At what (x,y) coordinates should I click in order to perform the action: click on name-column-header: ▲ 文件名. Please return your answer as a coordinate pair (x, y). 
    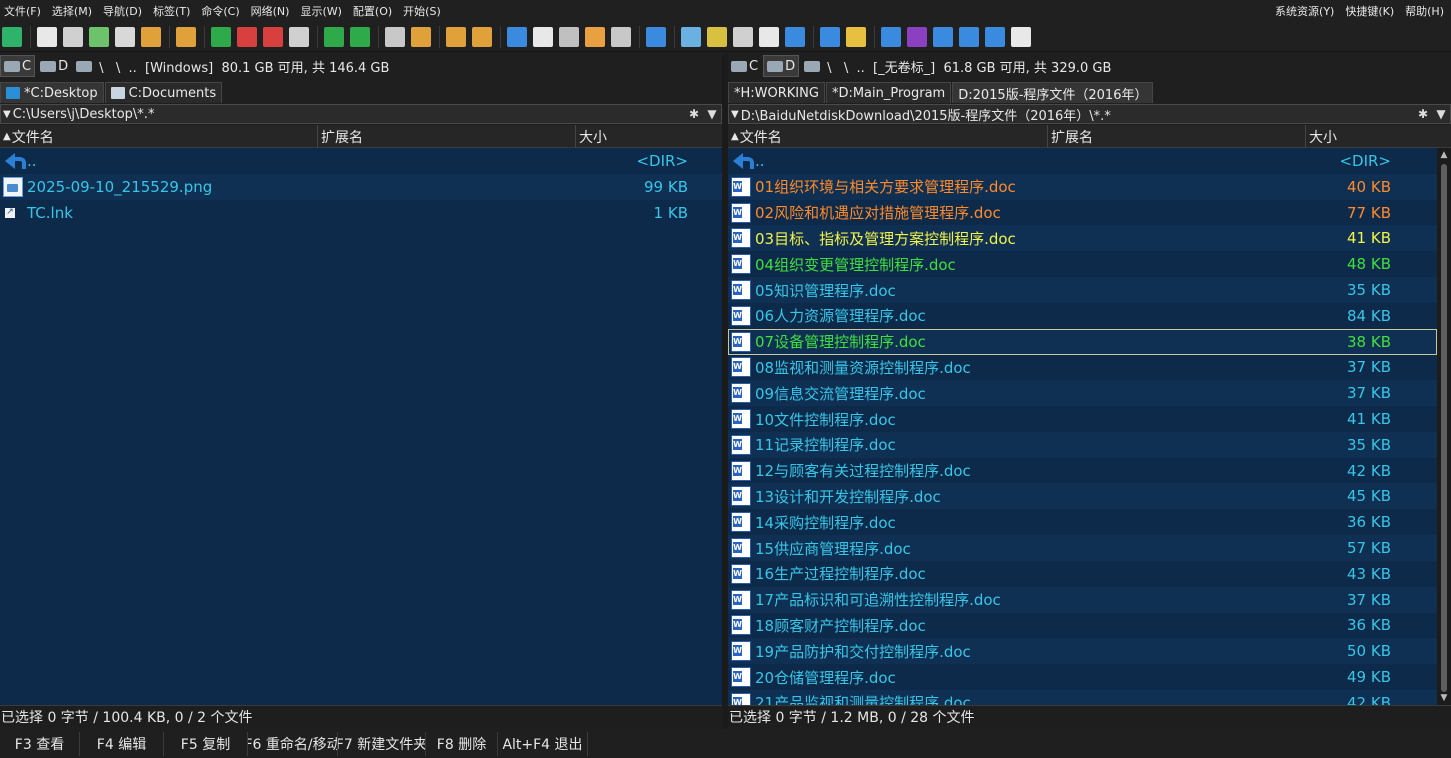
    Looking at the image, I should click on (888, 136).